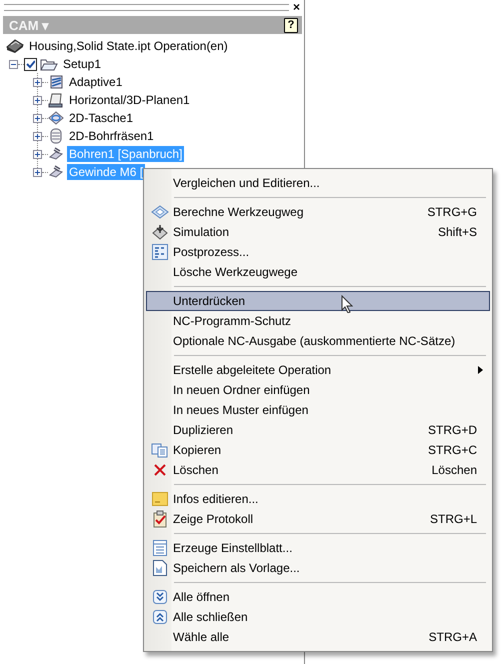 This screenshot has height=664, width=504. I want to click on clipboard-icon, so click(160, 519).